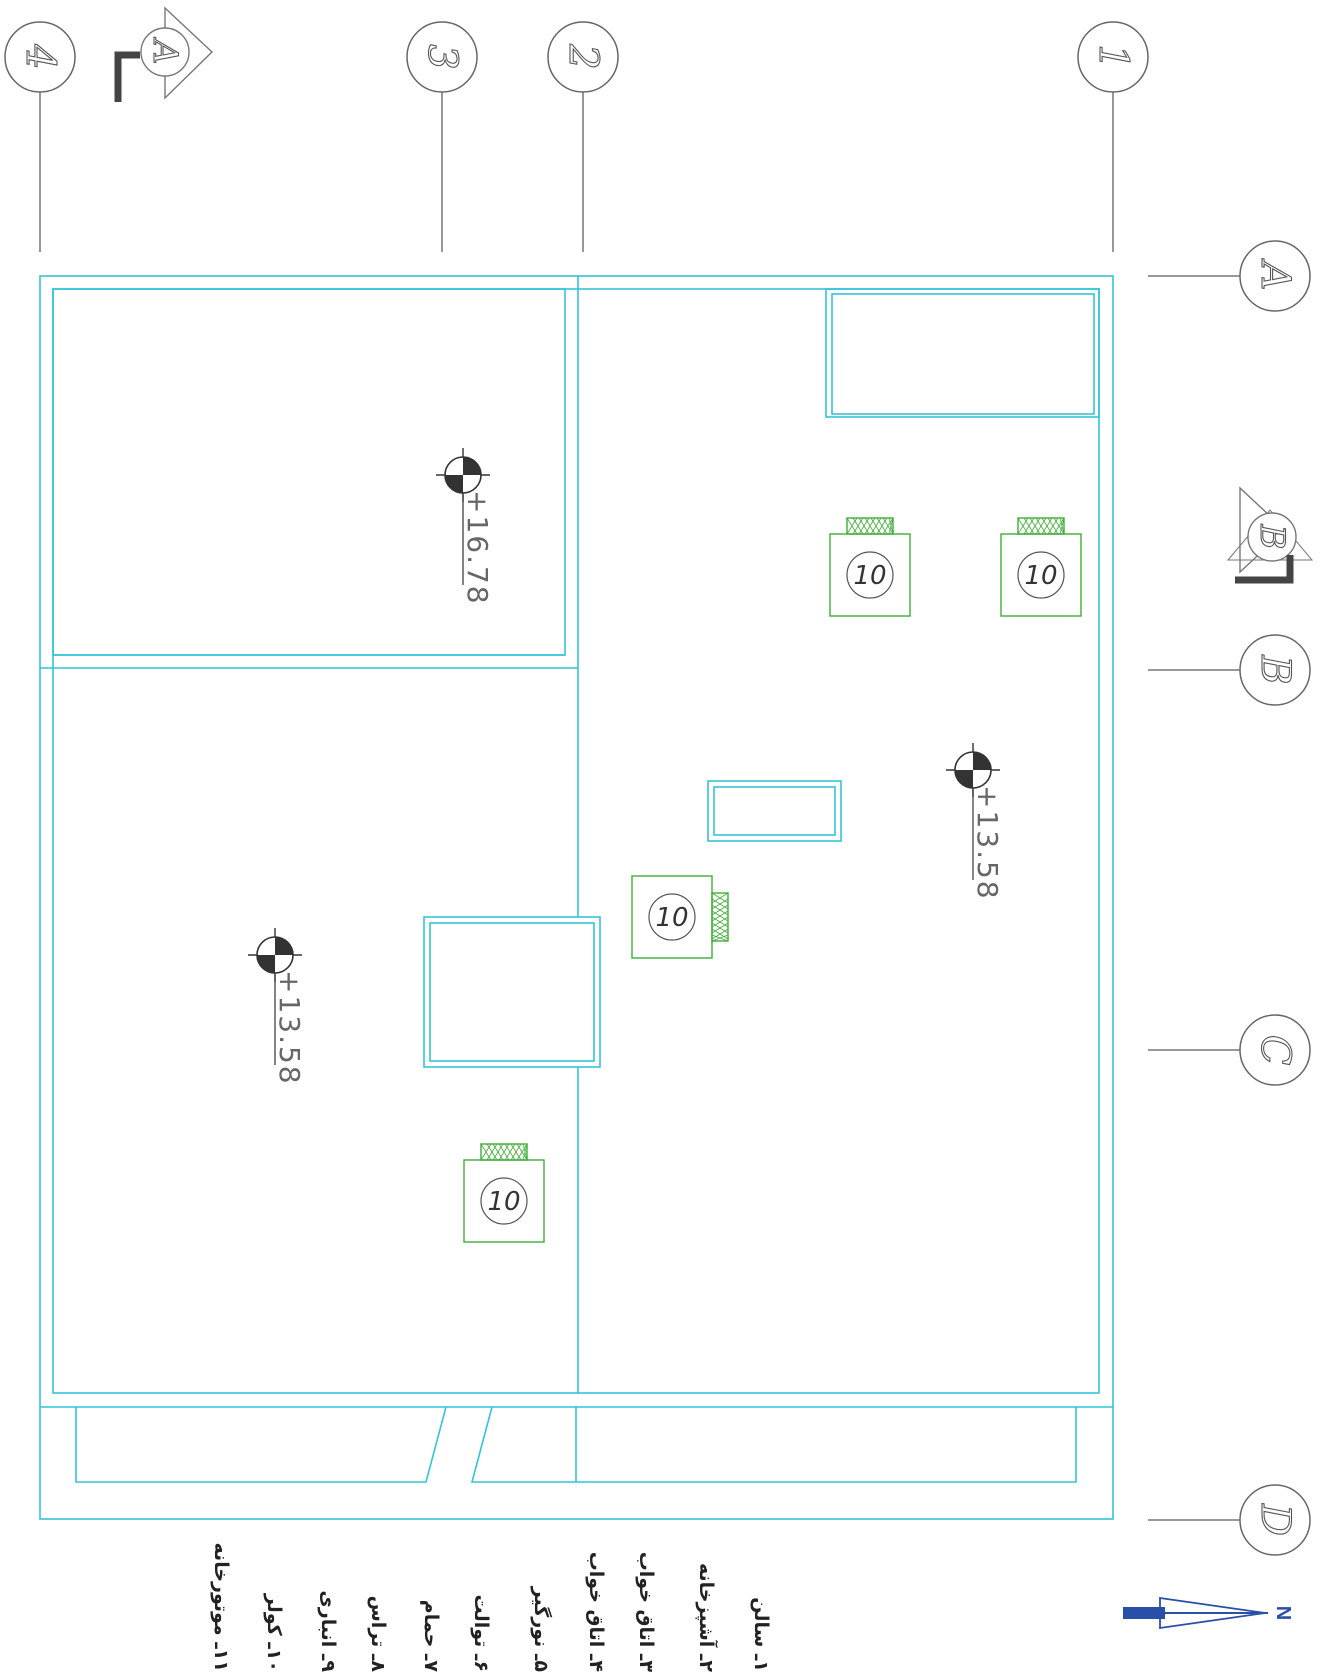 The image size is (1339, 1673). I want to click on north-arrow: N, so click(1208, 1613).